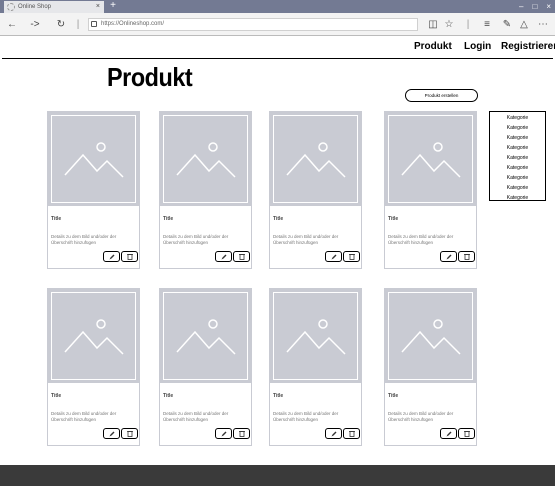 This screenshot has height=486, width=555. What do you see at coordinates (113, 6) in the screenshot?
I see `new-tab-button: +` at bounding box center [113, 6].